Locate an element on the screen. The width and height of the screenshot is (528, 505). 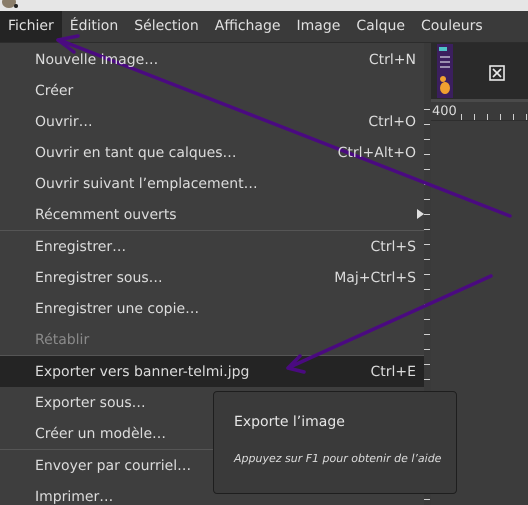
tooltip-hint: Appuyez sur F1 pour obtenir de l’aide is located at coordinates (338, 458).